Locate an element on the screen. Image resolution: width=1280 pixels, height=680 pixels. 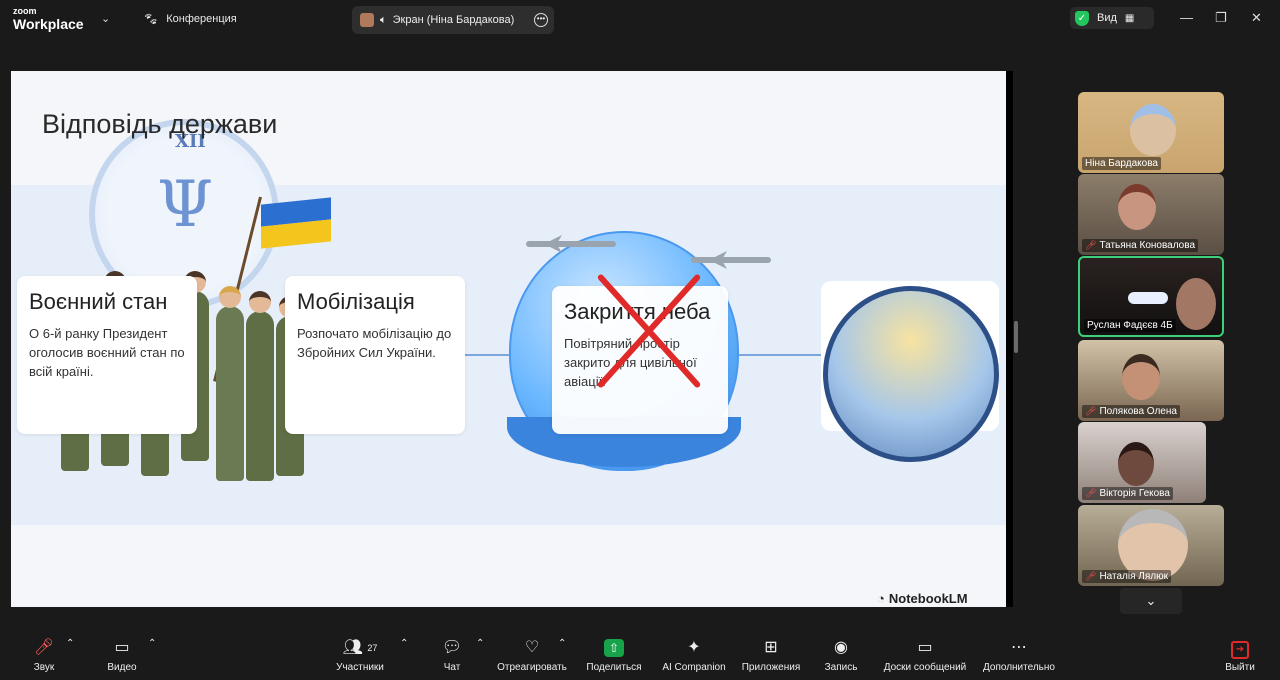
participants-options-caret: ⌃ is located at coordinates (404, 643).